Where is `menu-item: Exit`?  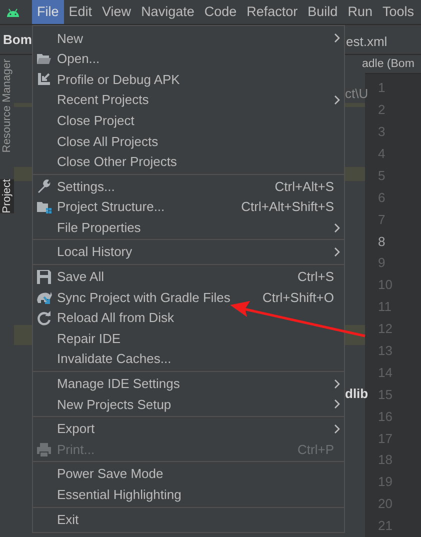 menu-item: Exit is located at coordinates (188, 519).